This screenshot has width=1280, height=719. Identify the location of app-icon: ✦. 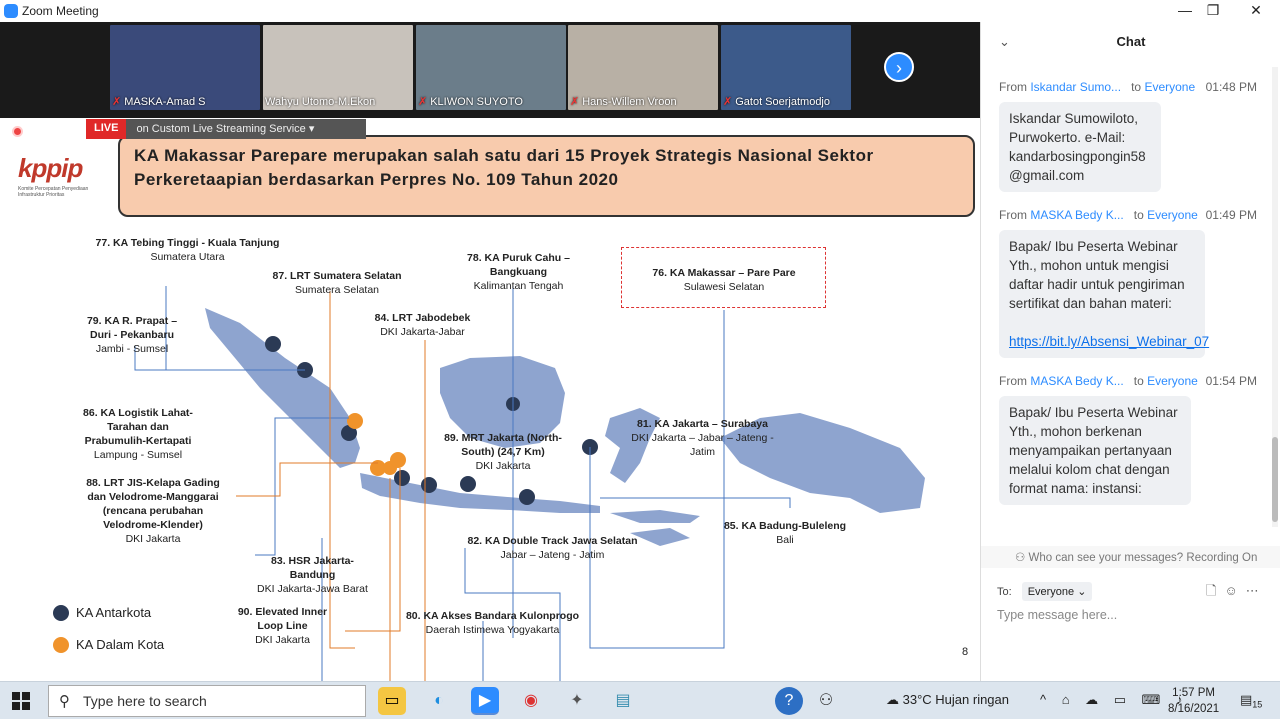
(577, 701).